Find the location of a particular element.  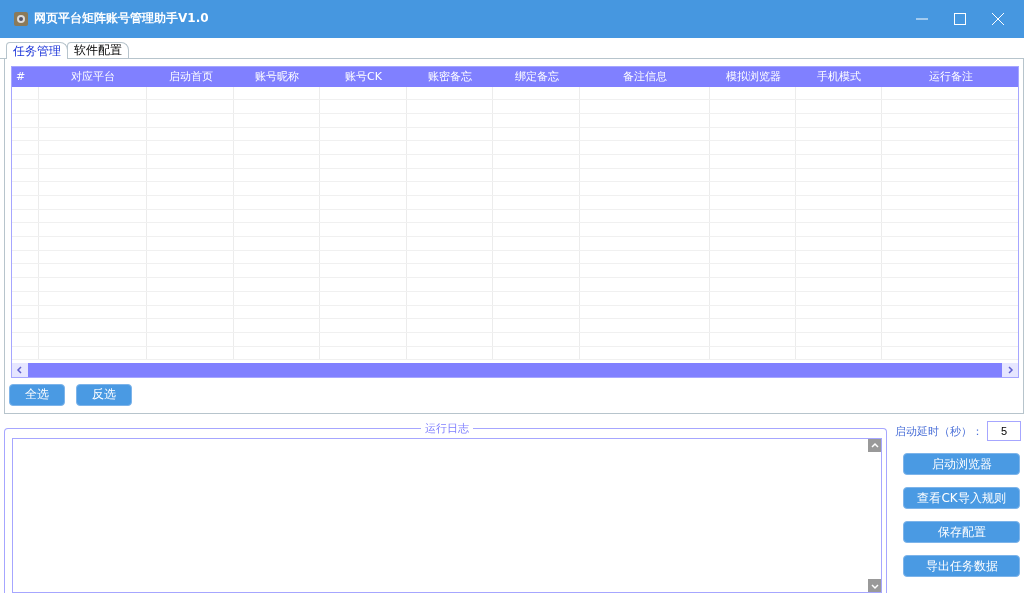

vertical-scrollbar is located at coordinates (874, 515).